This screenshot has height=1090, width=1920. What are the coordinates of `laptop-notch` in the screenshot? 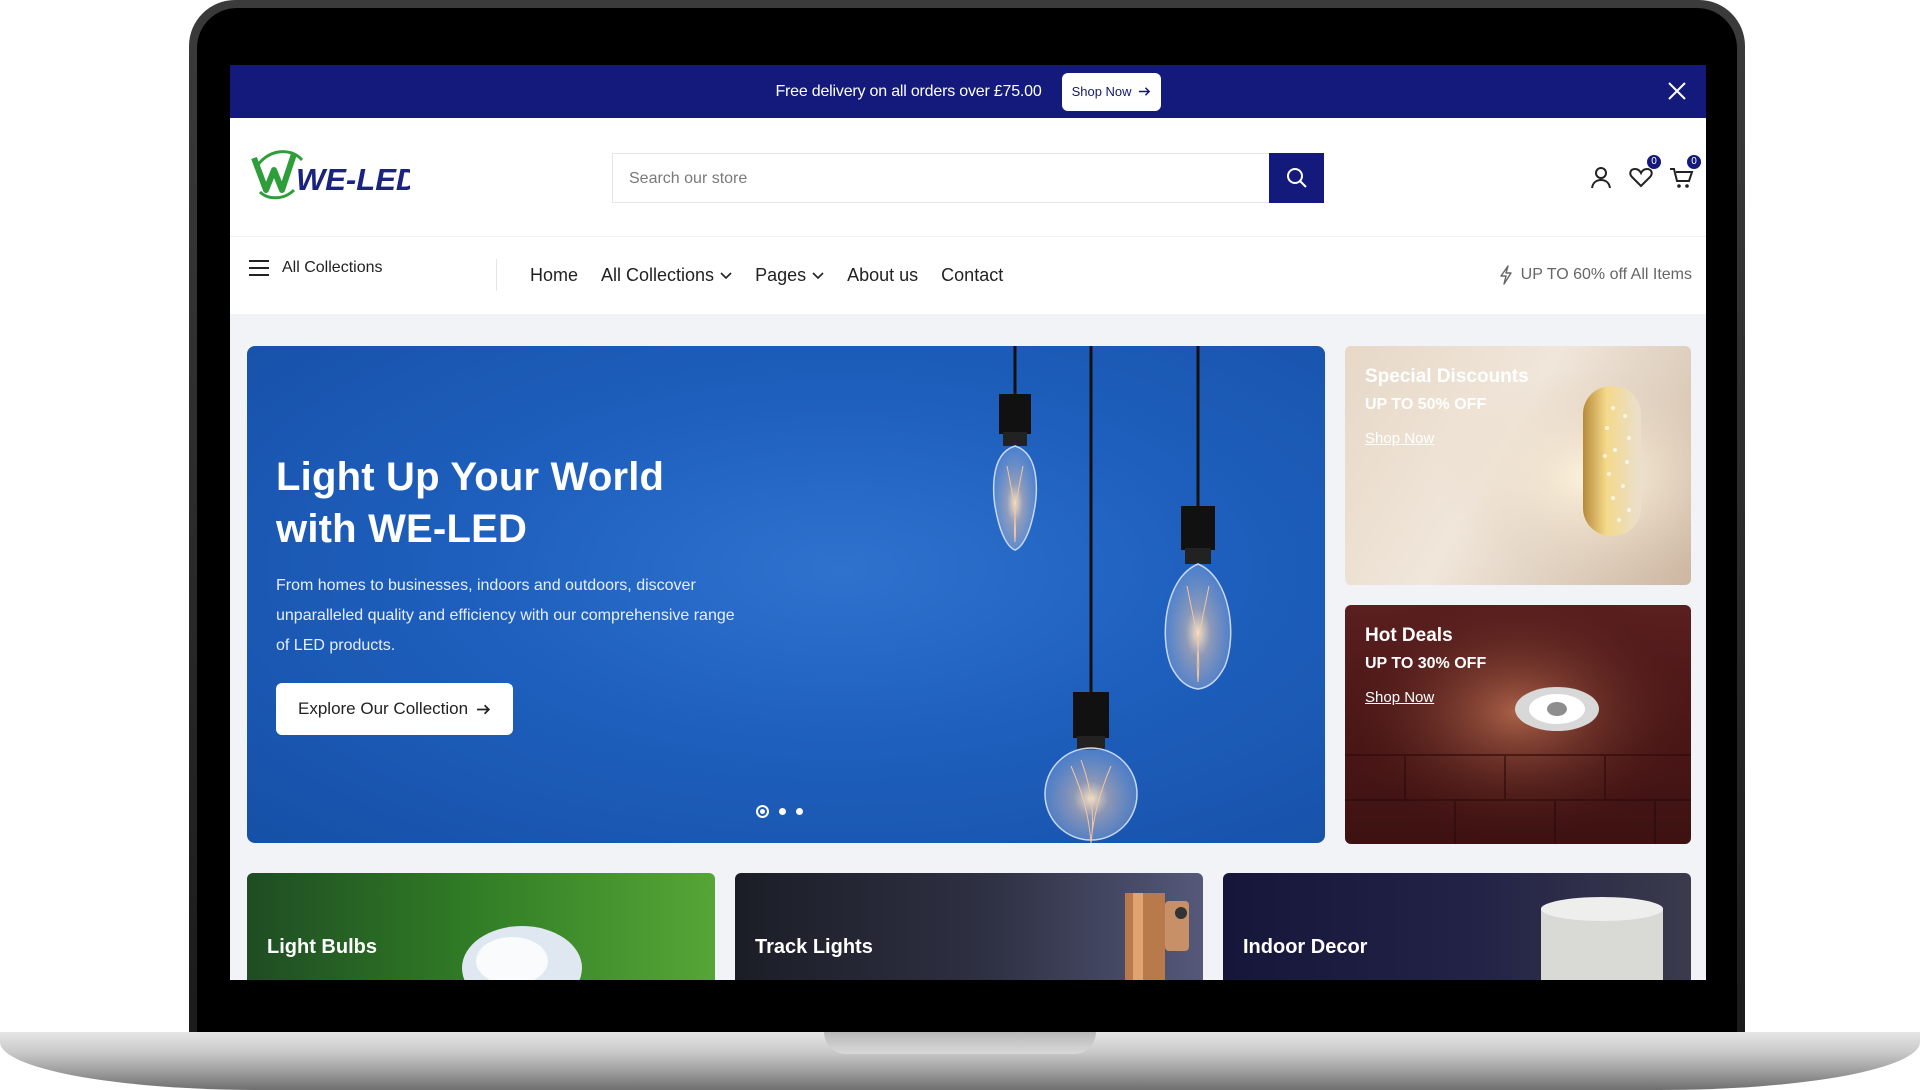 It's located at (960, 1043).